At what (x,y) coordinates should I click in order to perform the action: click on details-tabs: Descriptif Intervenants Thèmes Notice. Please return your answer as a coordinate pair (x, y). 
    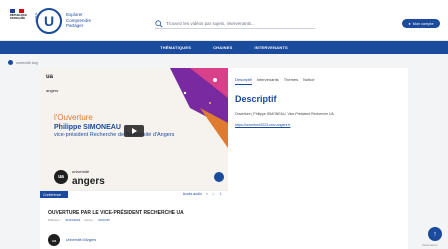
    Looking at the image, I should click on (274, 81).